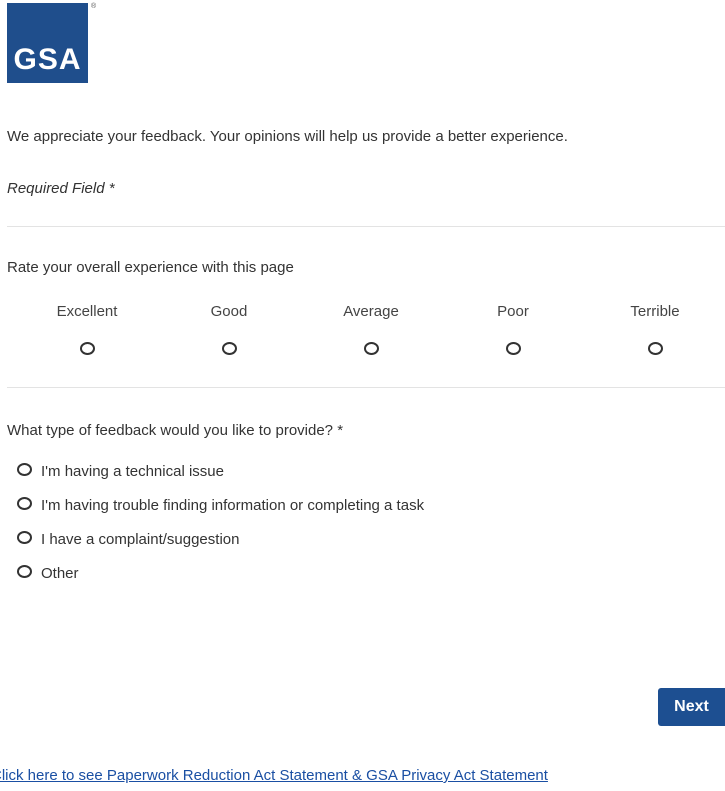  Describe the element at coordinates (24, 503) in the screenshot. I see `radio-trouble-finding` at that location.